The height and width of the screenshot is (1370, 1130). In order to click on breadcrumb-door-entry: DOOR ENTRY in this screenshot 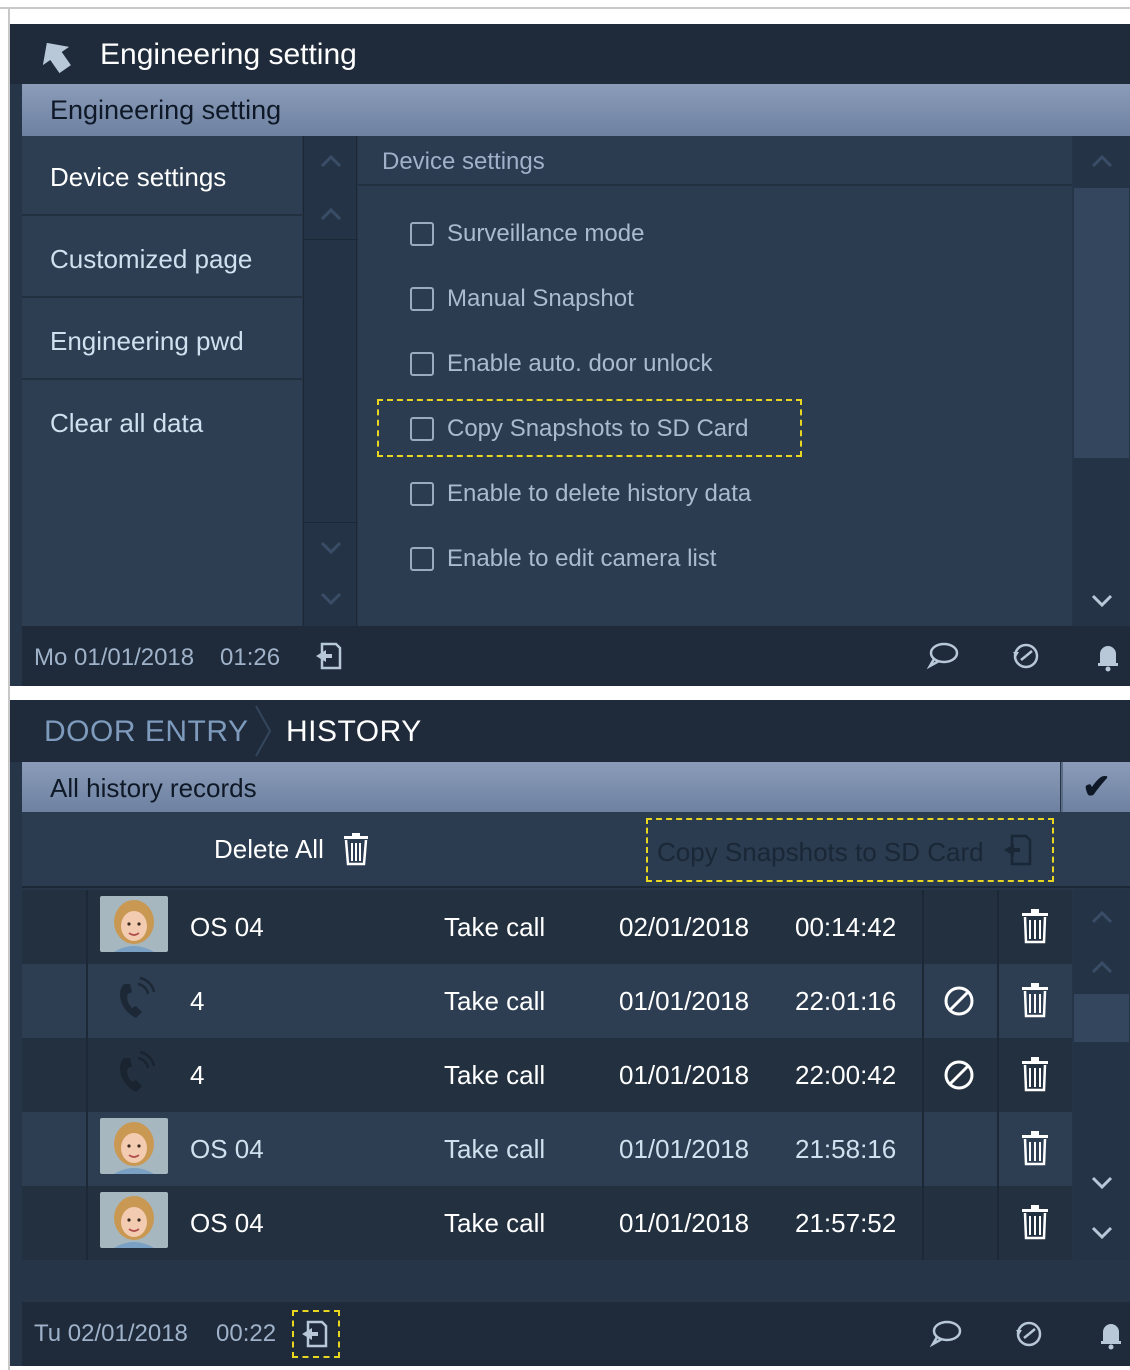, I will do `click(146, 732)`.